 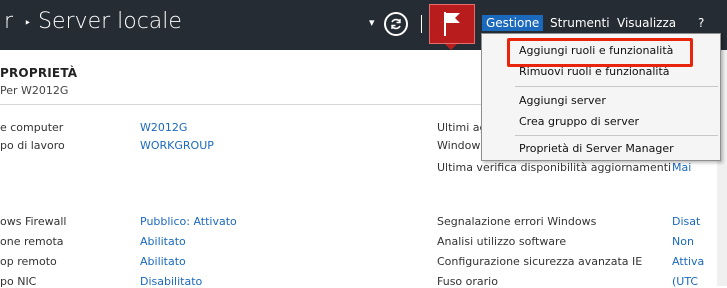 I want to click on property-label: Analisi utilizzo software, so click(x=502, y=241).